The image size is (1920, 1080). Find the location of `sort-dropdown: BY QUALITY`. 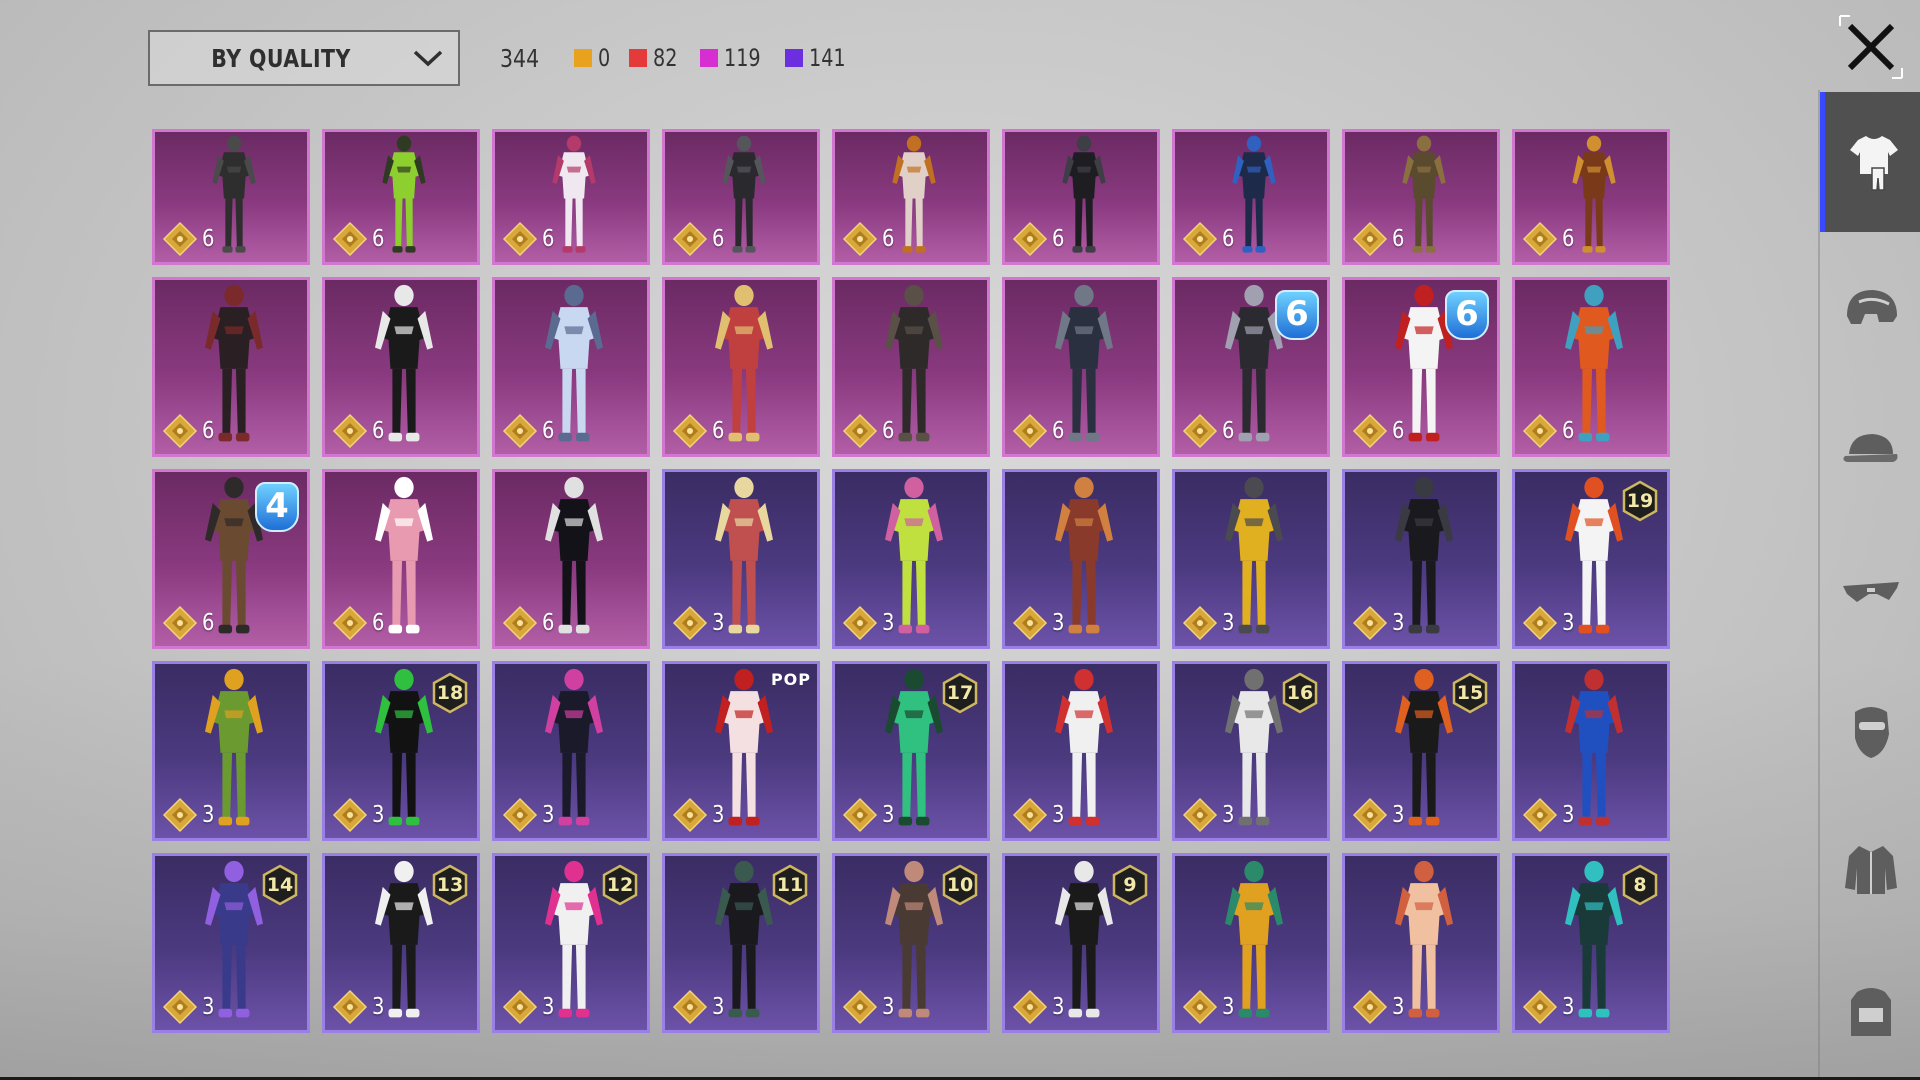

sort-dropdown: BY QUALITY is located at coordinates (304, 58).